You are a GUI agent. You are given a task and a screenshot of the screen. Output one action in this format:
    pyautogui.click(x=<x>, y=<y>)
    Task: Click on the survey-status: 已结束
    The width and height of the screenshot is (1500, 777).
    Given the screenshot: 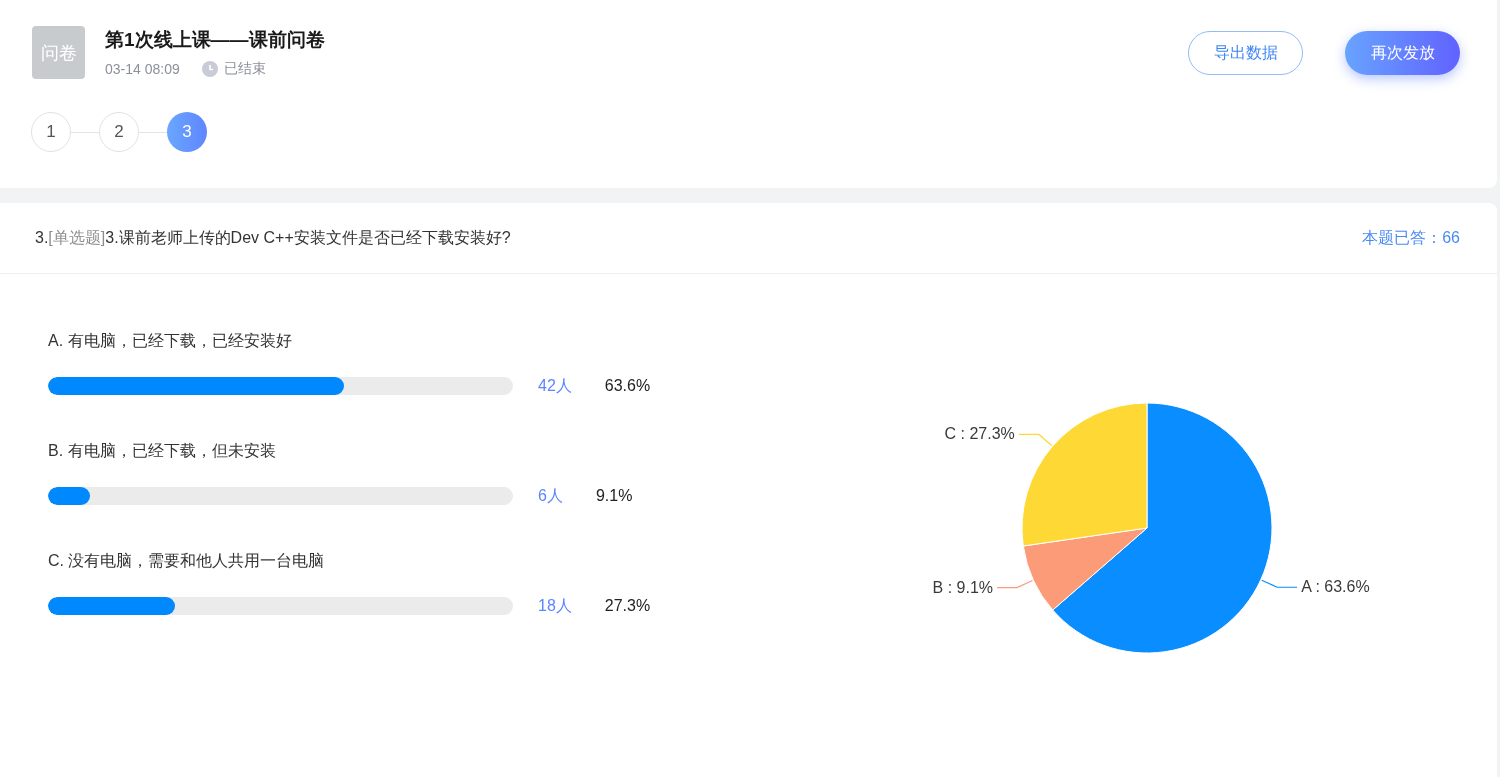 What is the action you would take?
    pyautogui.click(x=244, y=69)
    